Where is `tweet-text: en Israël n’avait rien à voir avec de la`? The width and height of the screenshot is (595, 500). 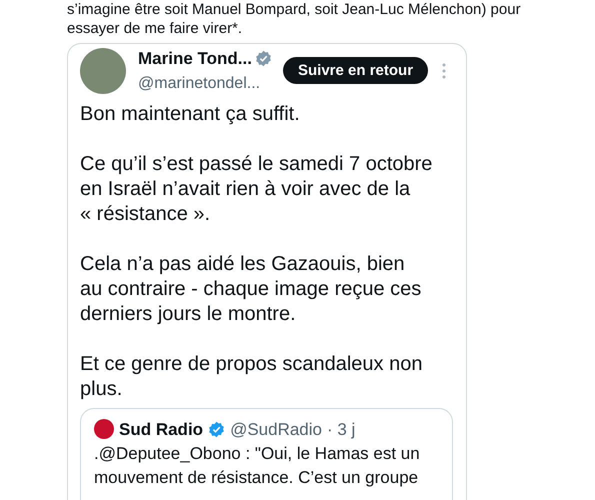 tweet-text: en Israël n’avait rien à voir avec de la is located at coordinates (246, 189).